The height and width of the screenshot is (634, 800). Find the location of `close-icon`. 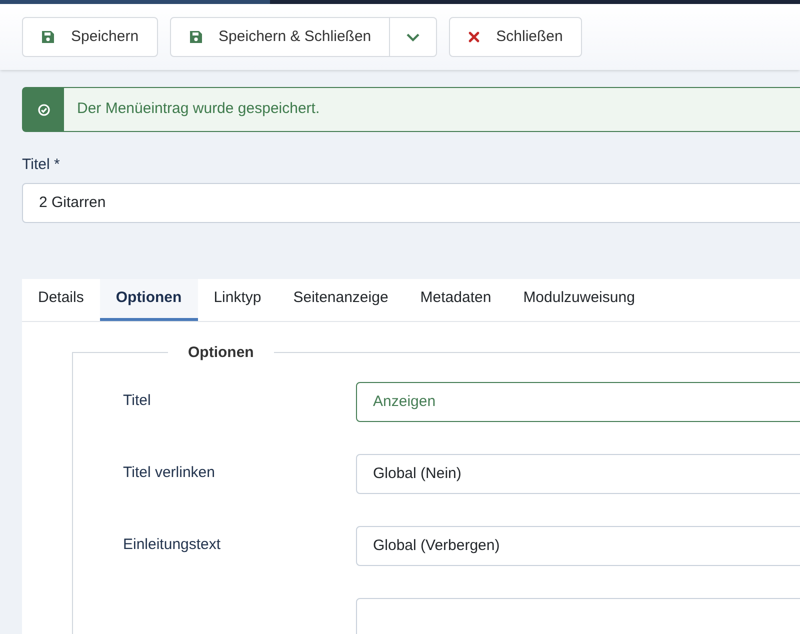

close-icon is located at coordinates (474, 37).